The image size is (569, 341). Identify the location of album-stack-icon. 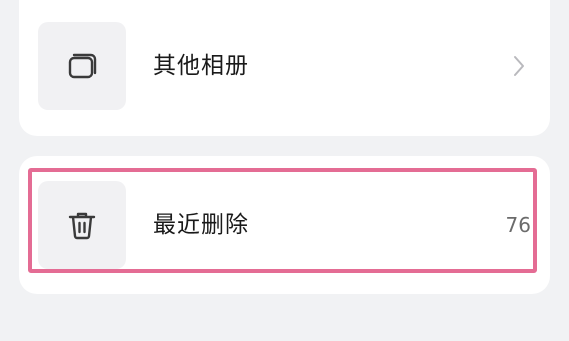
(82, 66).